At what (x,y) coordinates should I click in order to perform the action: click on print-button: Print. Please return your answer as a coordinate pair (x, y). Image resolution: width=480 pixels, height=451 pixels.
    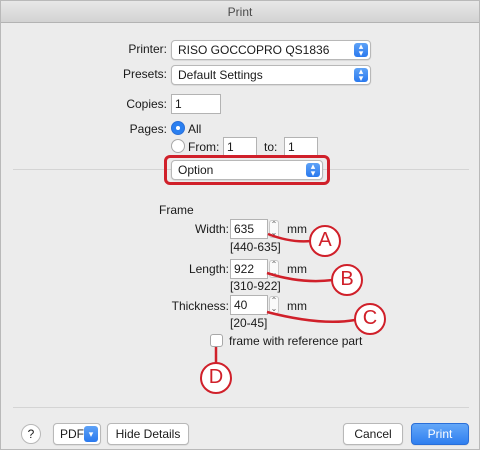
    Looking at the image, I should click on (440, 434).